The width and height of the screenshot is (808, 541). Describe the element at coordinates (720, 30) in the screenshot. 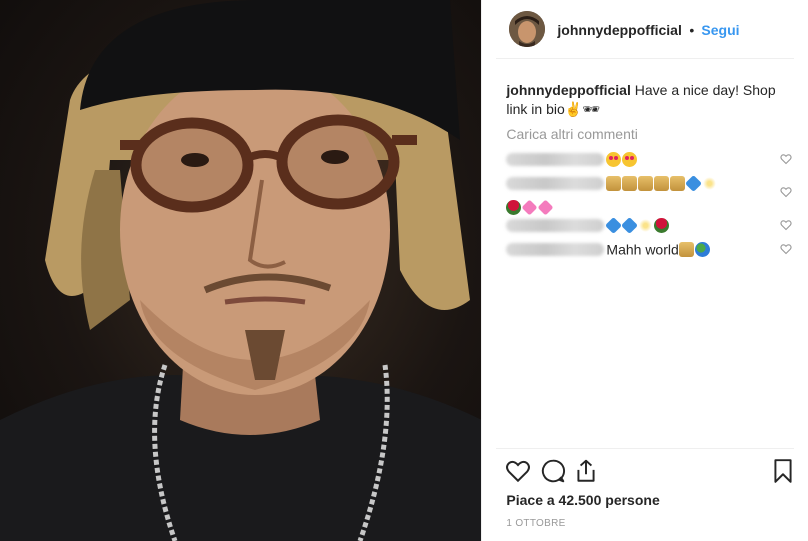

I see `follow-button: Segui` at that location.